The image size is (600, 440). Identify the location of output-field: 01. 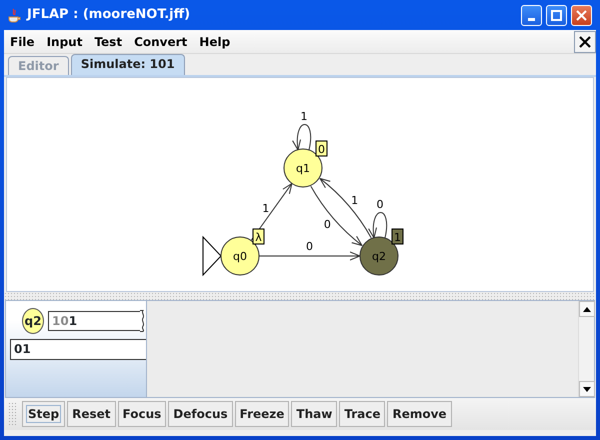
(78, 349).